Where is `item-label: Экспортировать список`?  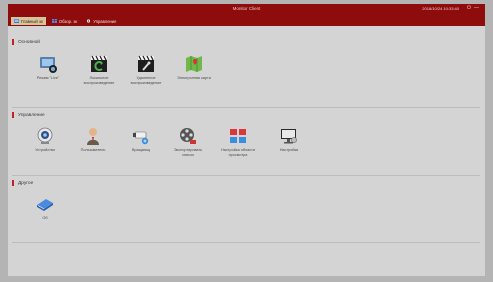 item-label: Экспортировать список is located at coordinates (188, 152).